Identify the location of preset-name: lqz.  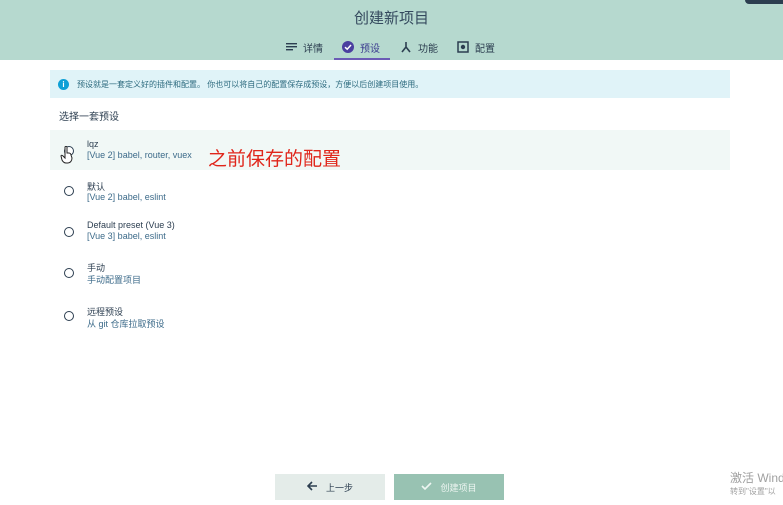
(93, 144).